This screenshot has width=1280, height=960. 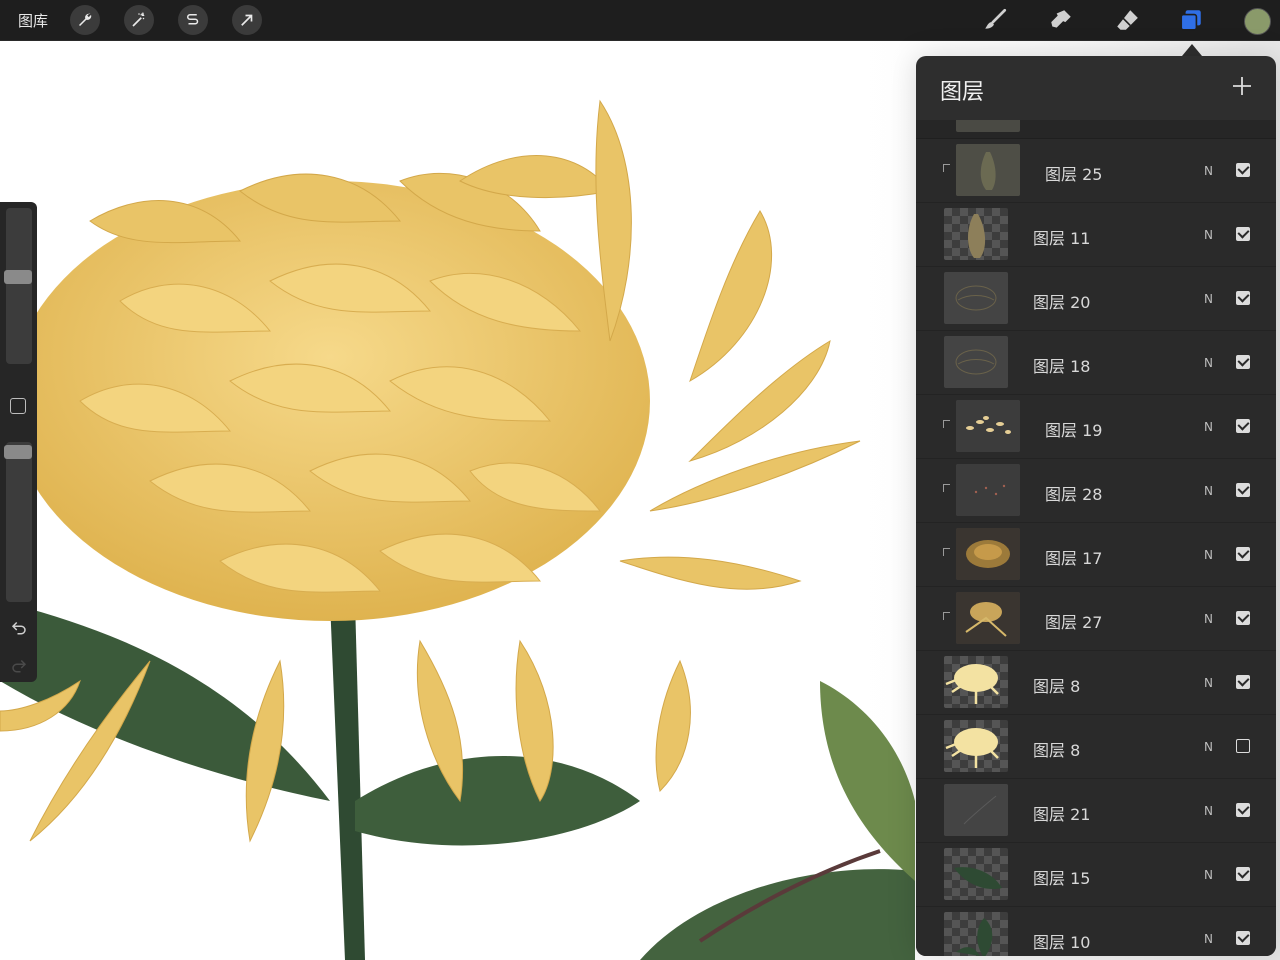 I want to click on brush-size-thumb, so click(x=18, y=277).